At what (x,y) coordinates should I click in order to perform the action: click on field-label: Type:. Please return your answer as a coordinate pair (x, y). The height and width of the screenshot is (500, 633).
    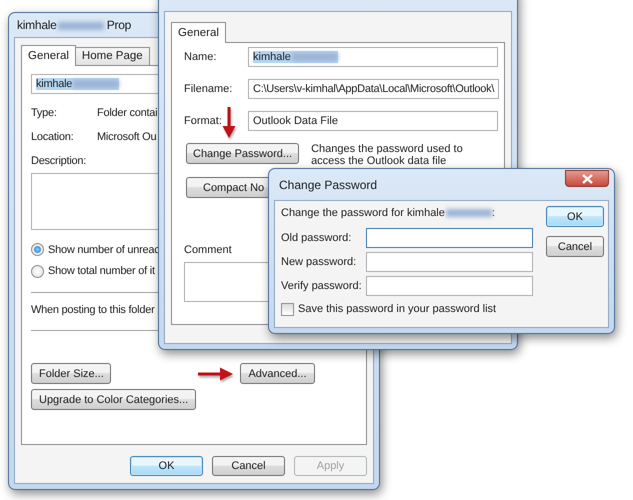
    Looking at the image, I should click on (44, 112).